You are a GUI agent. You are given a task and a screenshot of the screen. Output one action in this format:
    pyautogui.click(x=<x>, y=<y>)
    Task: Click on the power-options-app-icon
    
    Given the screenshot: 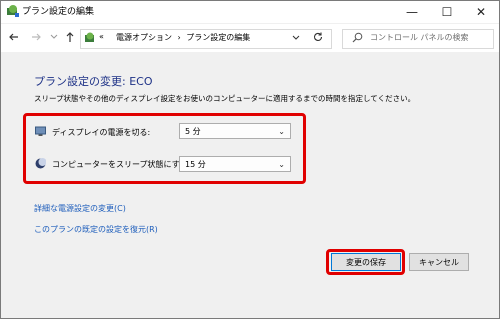 What is the action you would take?
    pyautogui.click(x=13, y=11)
    